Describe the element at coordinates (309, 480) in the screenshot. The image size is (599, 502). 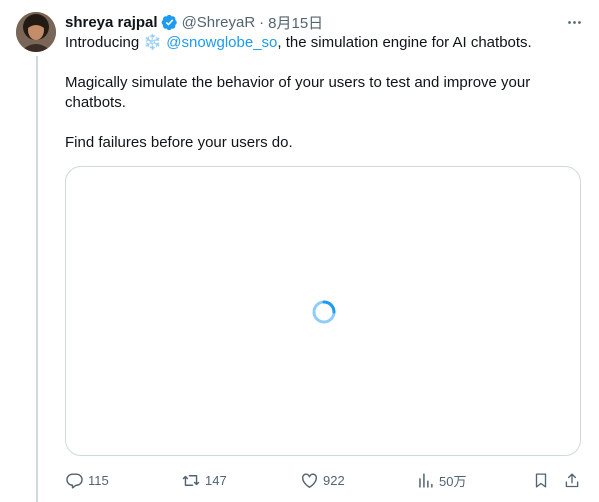
I see `like-icon` at that location.